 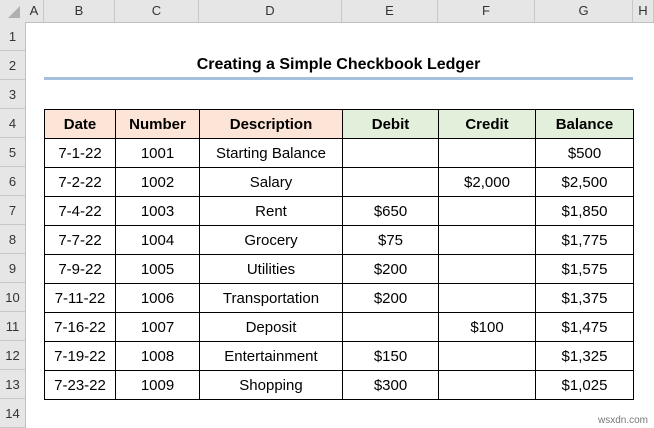 What do you see at coordinates (622, 420) in the screenshot?
I see `watermark: wsxdn.com` at bounding box center [622, 420].